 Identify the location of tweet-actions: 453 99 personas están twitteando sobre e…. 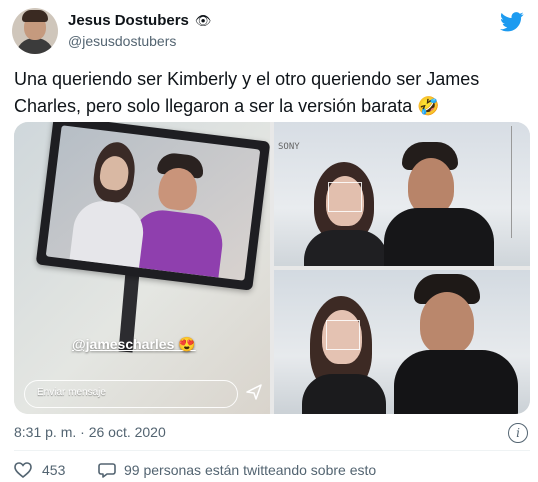
(272, 470).